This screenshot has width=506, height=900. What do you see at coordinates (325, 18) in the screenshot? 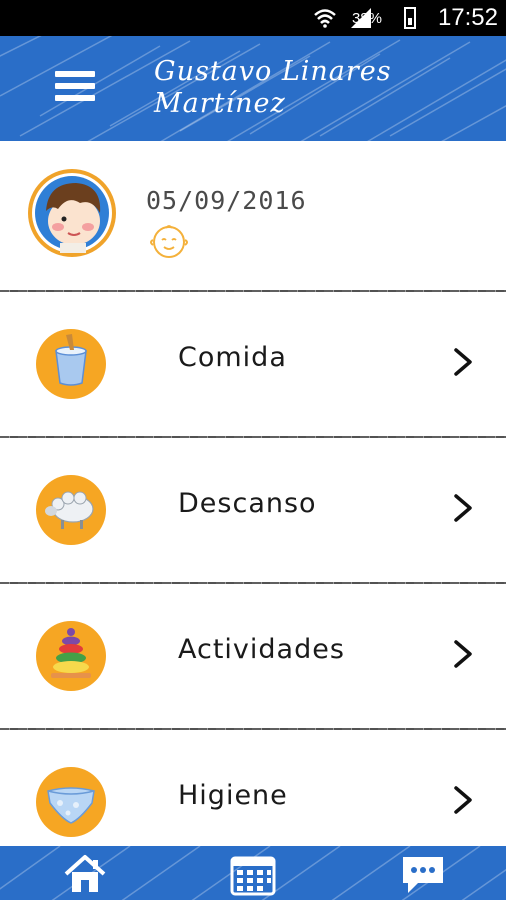
I see `wifi-icon` at bounding box center [325, 18].